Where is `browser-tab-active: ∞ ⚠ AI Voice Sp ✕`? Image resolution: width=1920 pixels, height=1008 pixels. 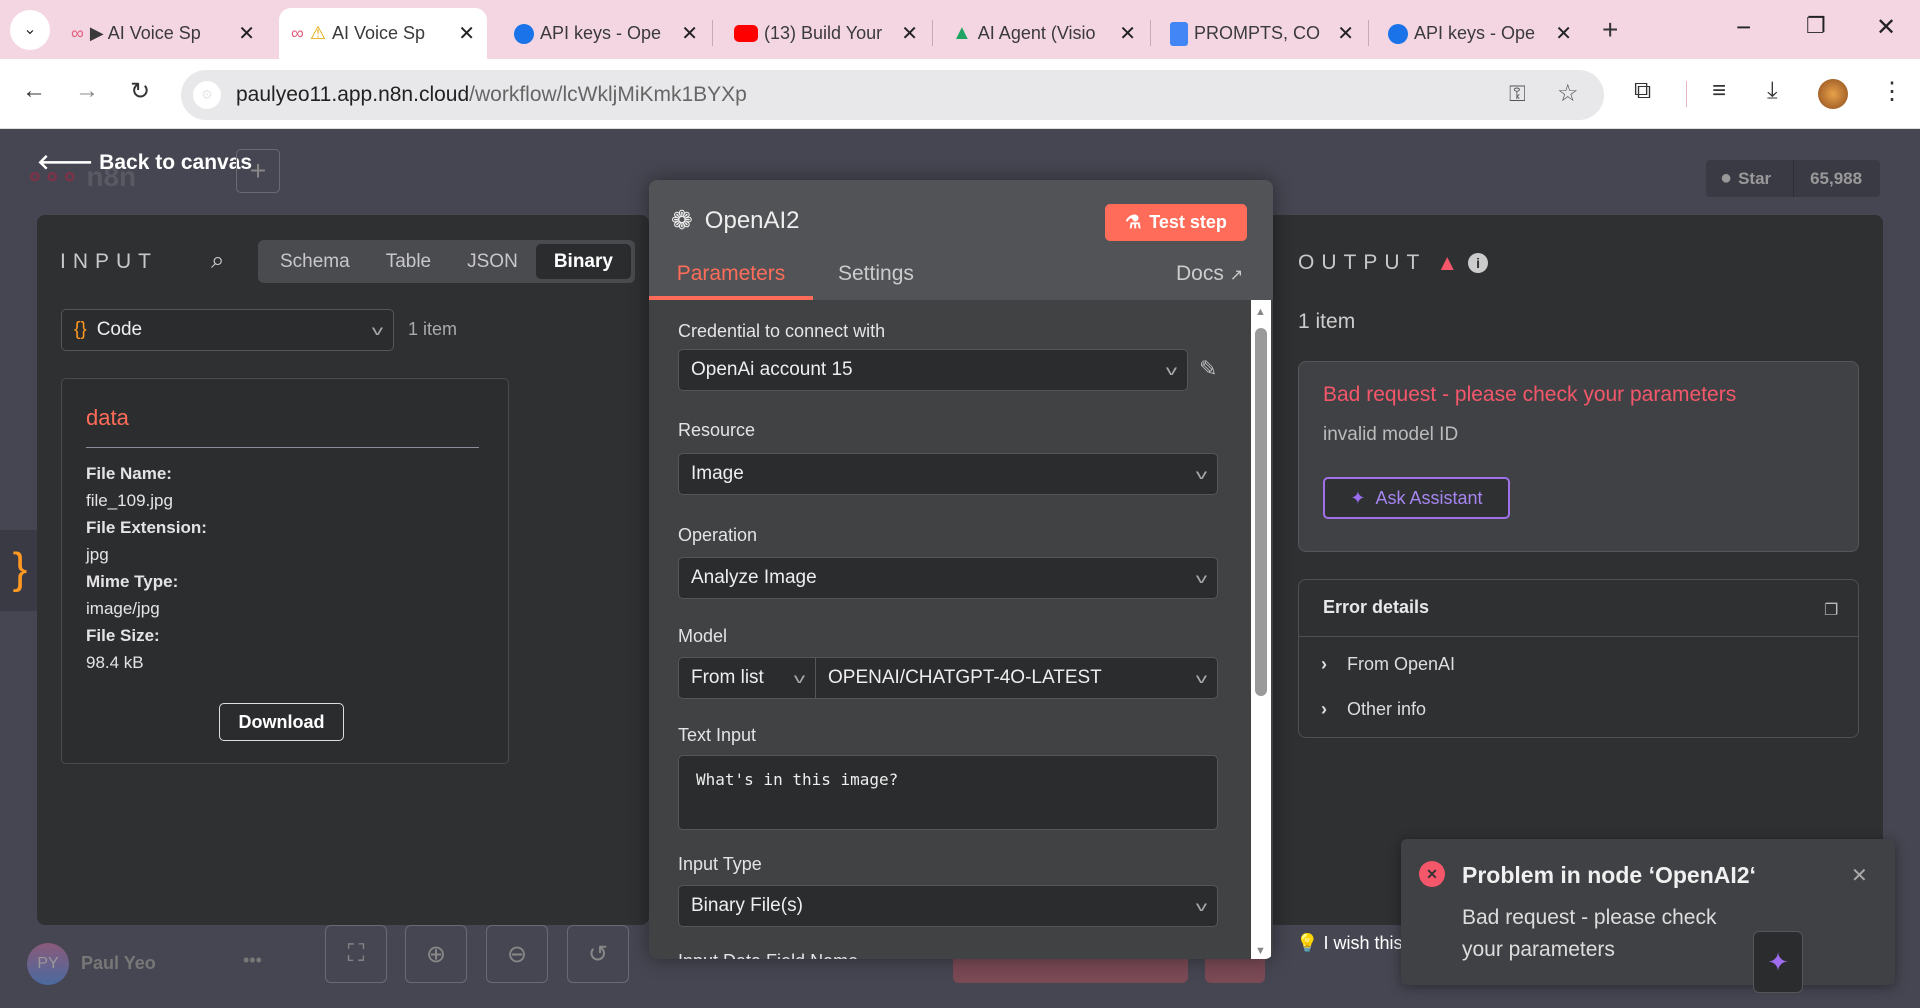
browser-tab-active: ∞ ⚠ AI Voice Sp ✕ is located at coordinates (383, 33).